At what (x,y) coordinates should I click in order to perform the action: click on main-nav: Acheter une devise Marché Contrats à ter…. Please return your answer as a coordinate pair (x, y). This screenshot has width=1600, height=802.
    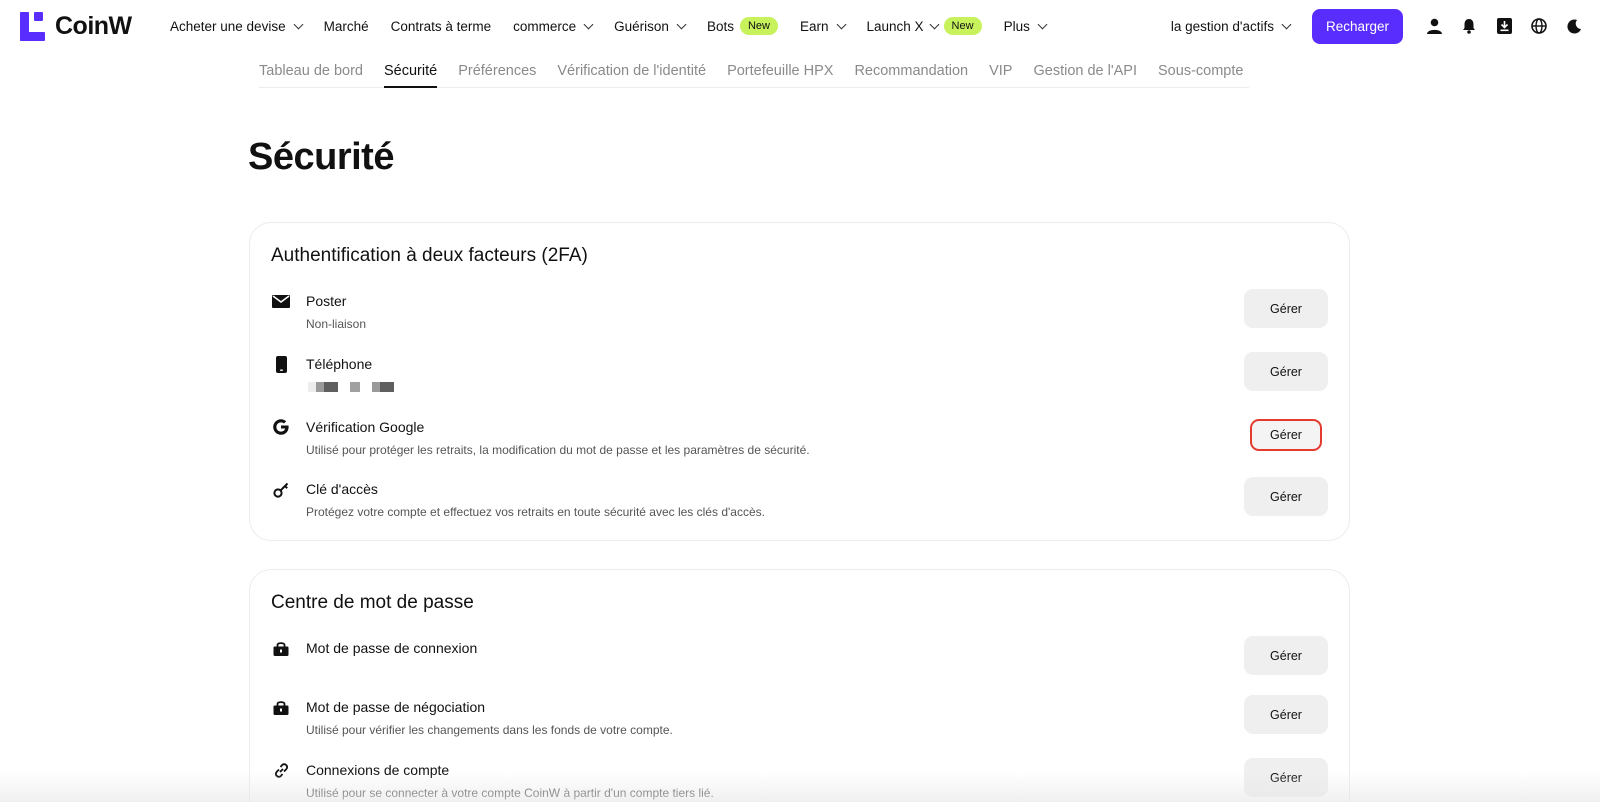
    Looking at the image, I should click on (619, 26).